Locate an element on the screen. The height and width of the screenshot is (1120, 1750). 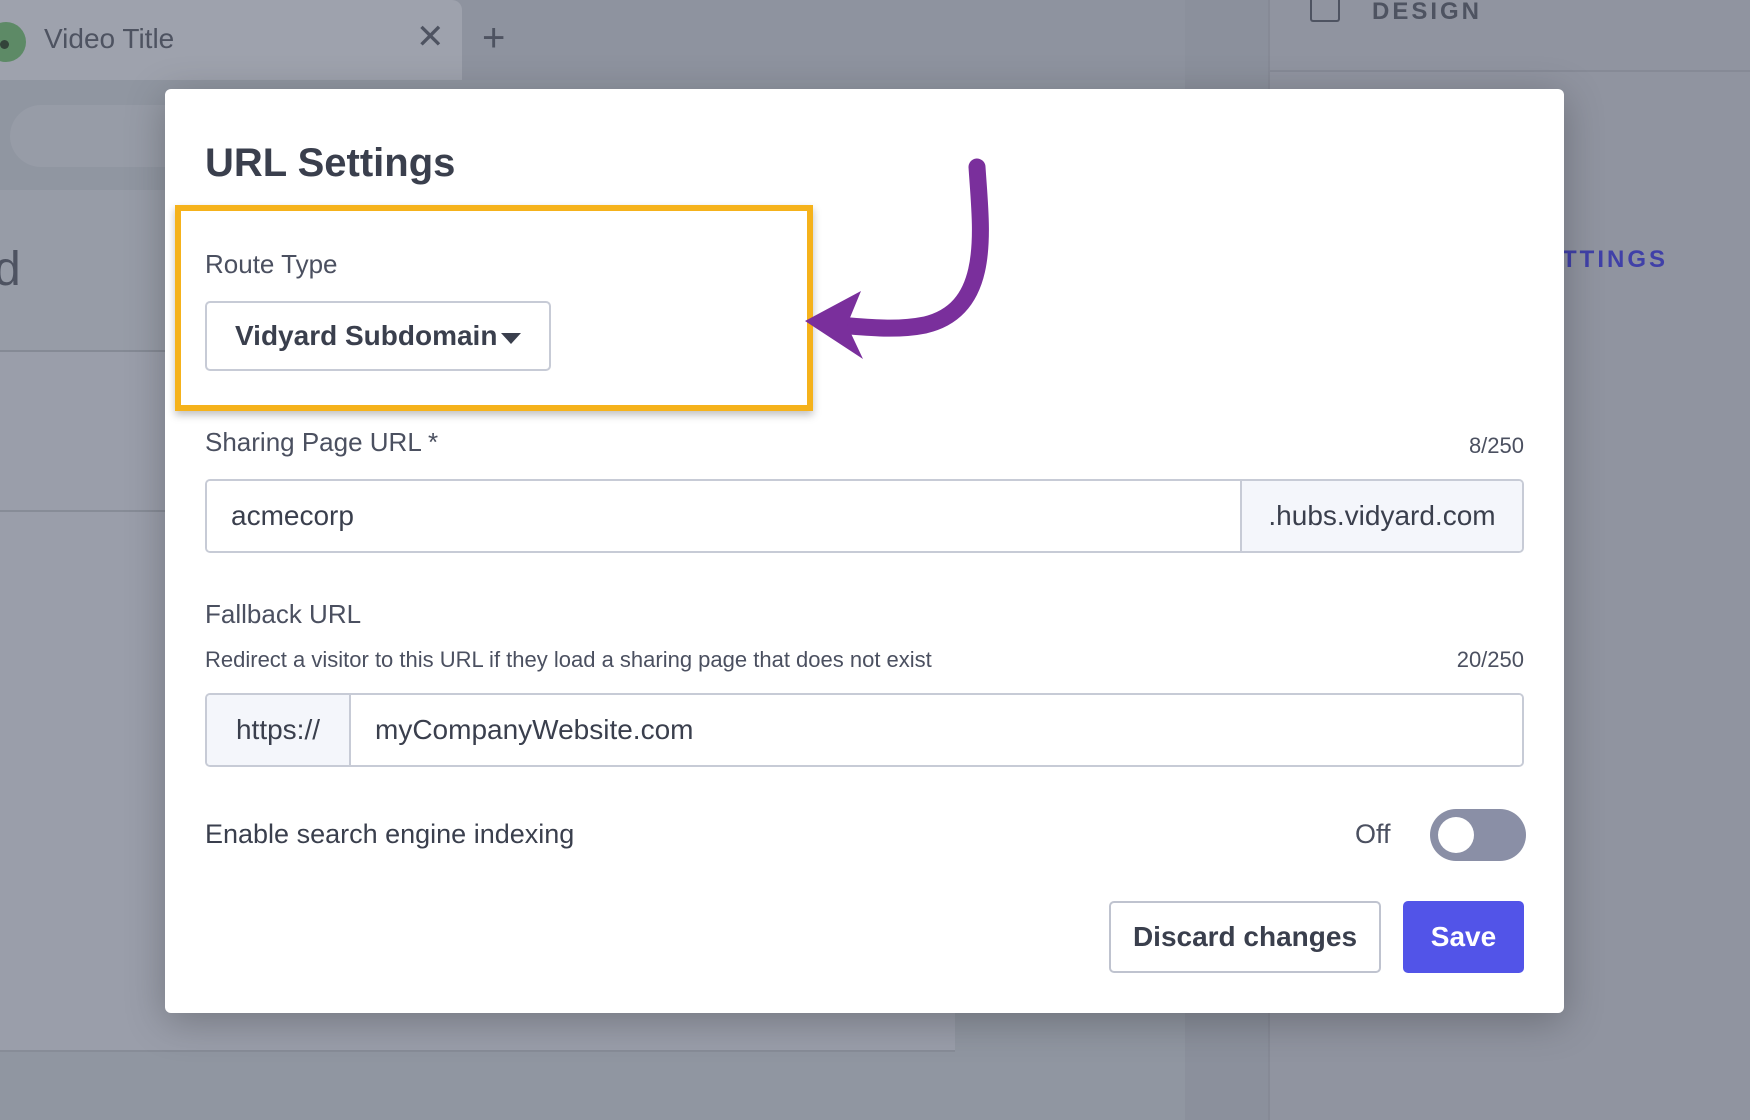
annotation-arrow-icon is located at coordinates (897, 258).